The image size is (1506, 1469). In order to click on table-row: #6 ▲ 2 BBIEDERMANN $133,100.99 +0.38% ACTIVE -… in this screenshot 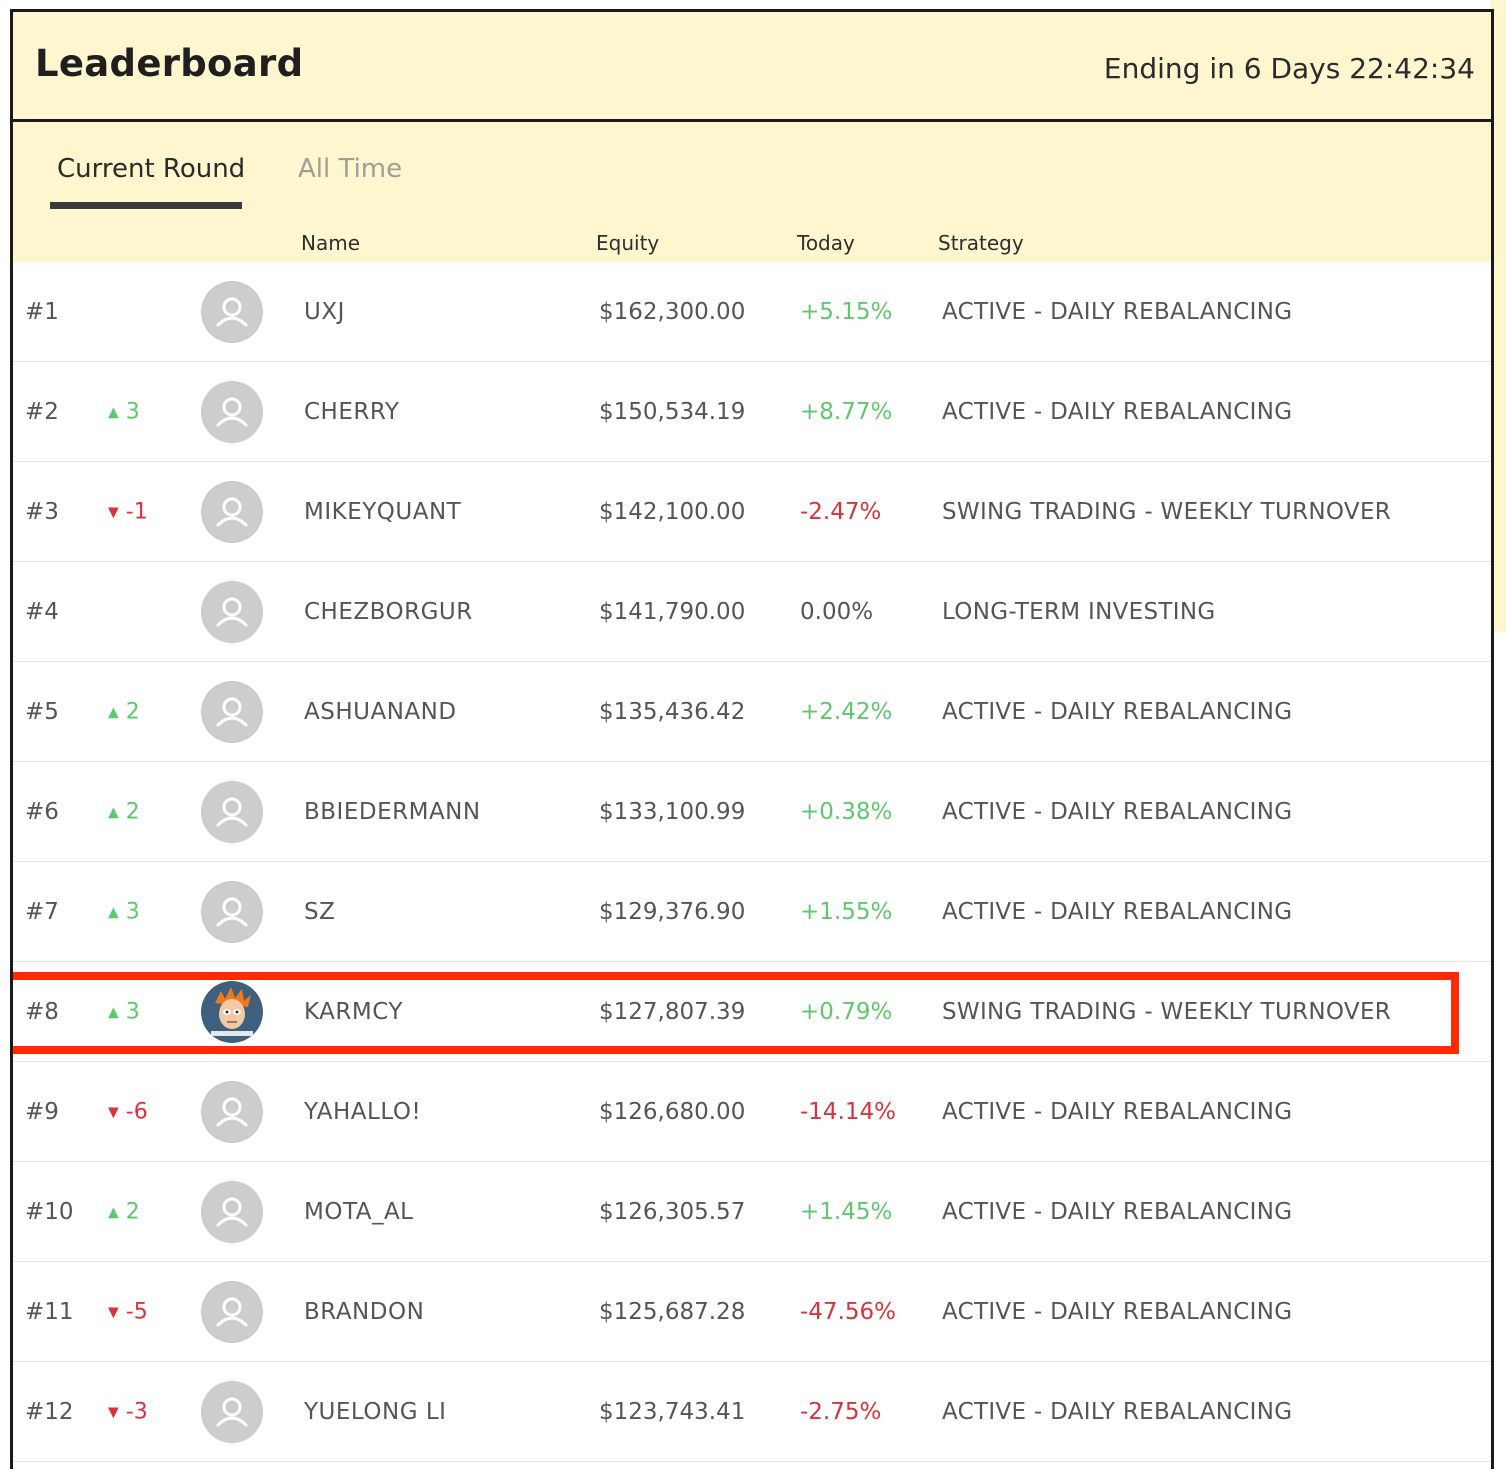, I will do `click(752, 812)`.